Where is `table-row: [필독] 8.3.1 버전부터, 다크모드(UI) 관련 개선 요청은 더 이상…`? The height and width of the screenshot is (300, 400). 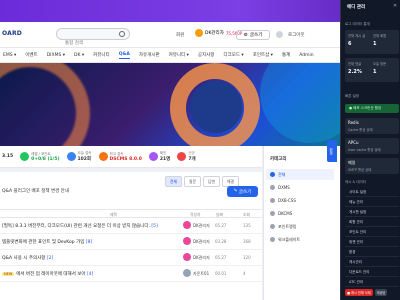 table-row: [필독] 8.3.1 버전부터, 다크모드(UI) 관련 개선 요청은 더 이상… is located at coordinates (131, 226).